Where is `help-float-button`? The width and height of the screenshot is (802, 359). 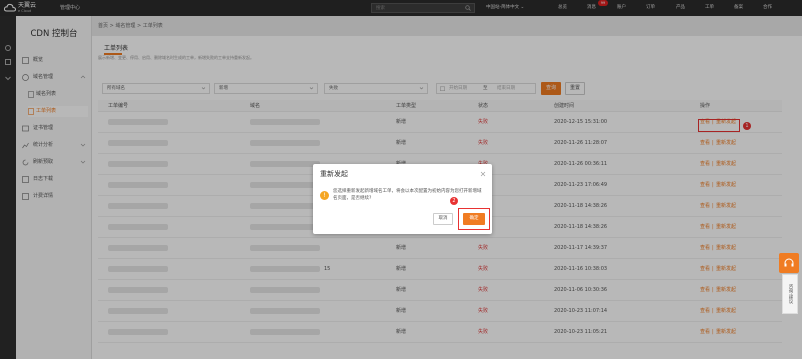
help-float-button is located at coordinates (789, 263).